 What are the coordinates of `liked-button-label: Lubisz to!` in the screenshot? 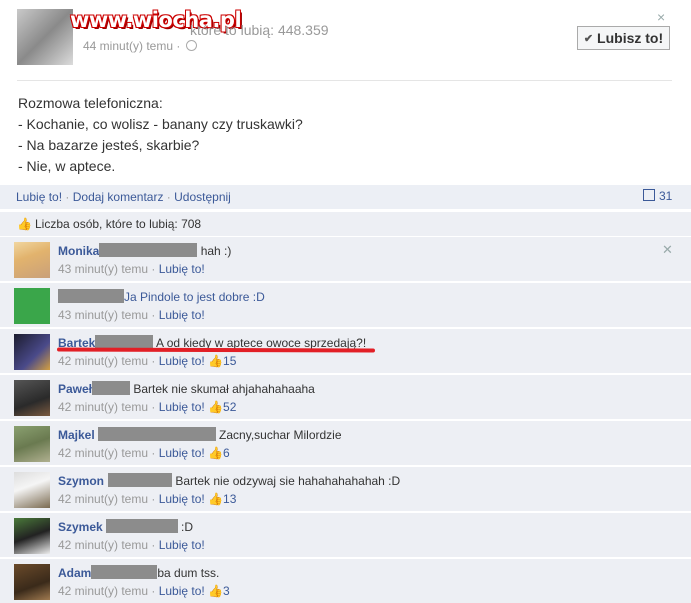 It's located at (630, 38).